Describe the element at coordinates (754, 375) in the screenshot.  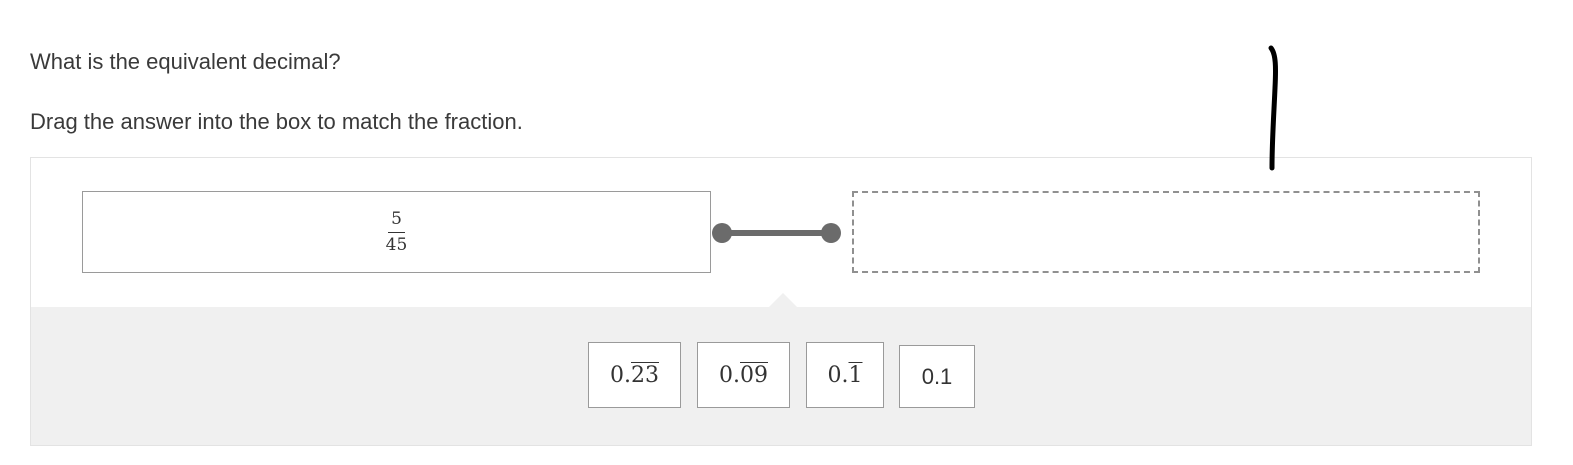
I see `tile-value-repeating-digits: 09` at that location.